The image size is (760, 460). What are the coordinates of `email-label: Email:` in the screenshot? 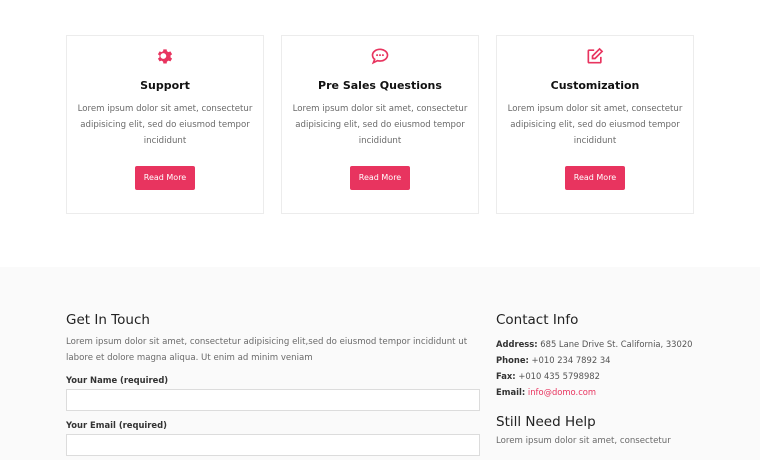 It's located at (511, 392).